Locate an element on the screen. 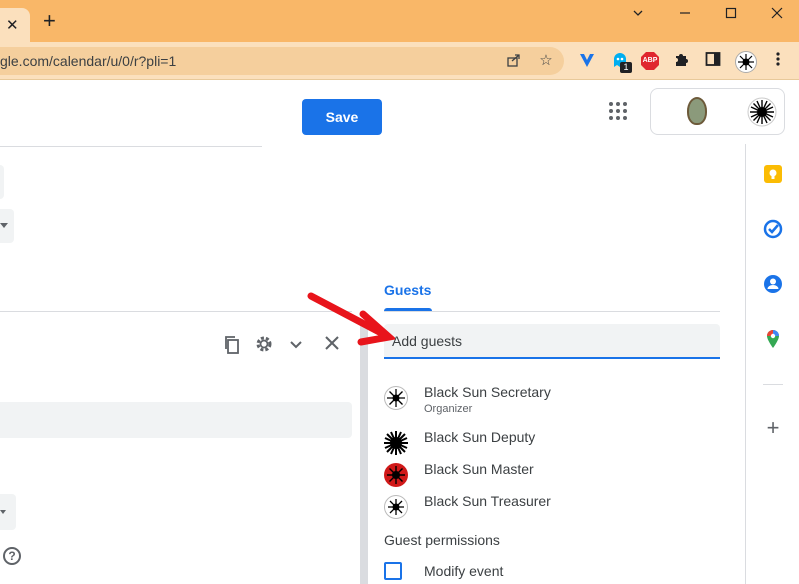  more-icon is located at coordinates (778, 61).